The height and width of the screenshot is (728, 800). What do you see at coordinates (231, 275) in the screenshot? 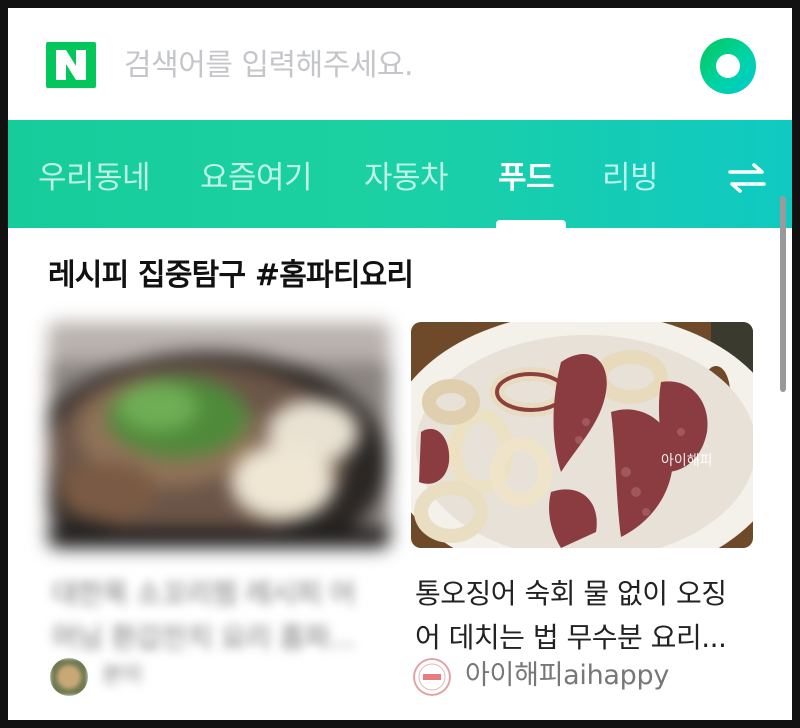
I see `section-title: 레시피 집중탐구 #홈파티요리` at bounding box center [231, 275].